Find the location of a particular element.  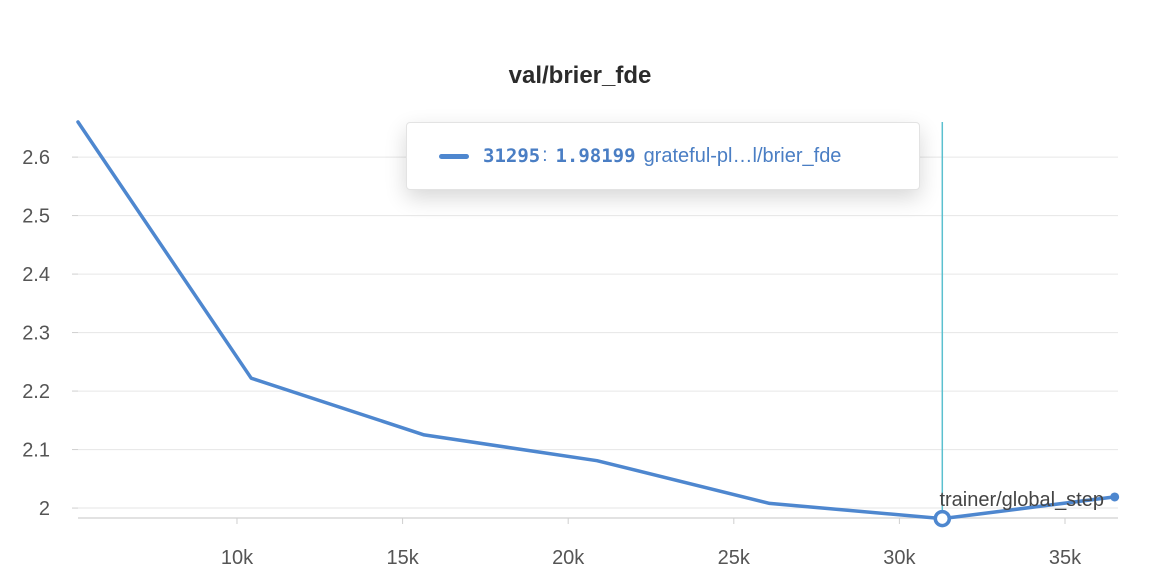

tooltip-step: 31295 is located at coordinates (512, 156).